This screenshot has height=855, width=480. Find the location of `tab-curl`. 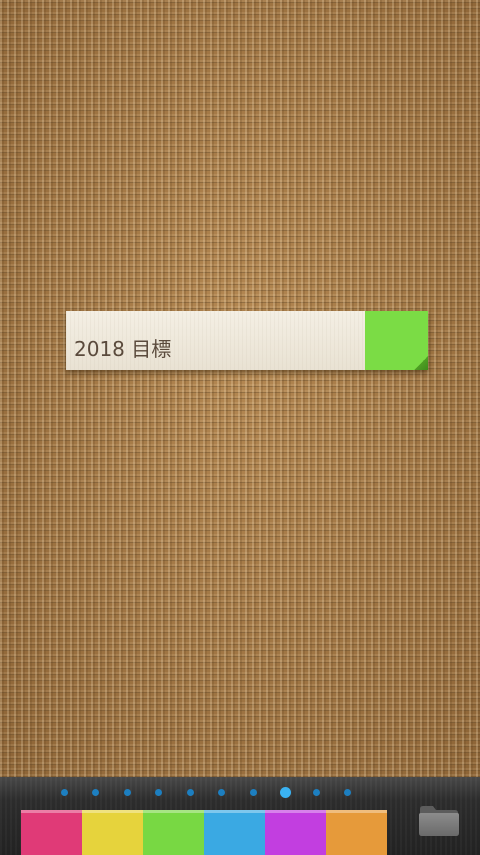

tab-curl is located at coordinates (421, 363).